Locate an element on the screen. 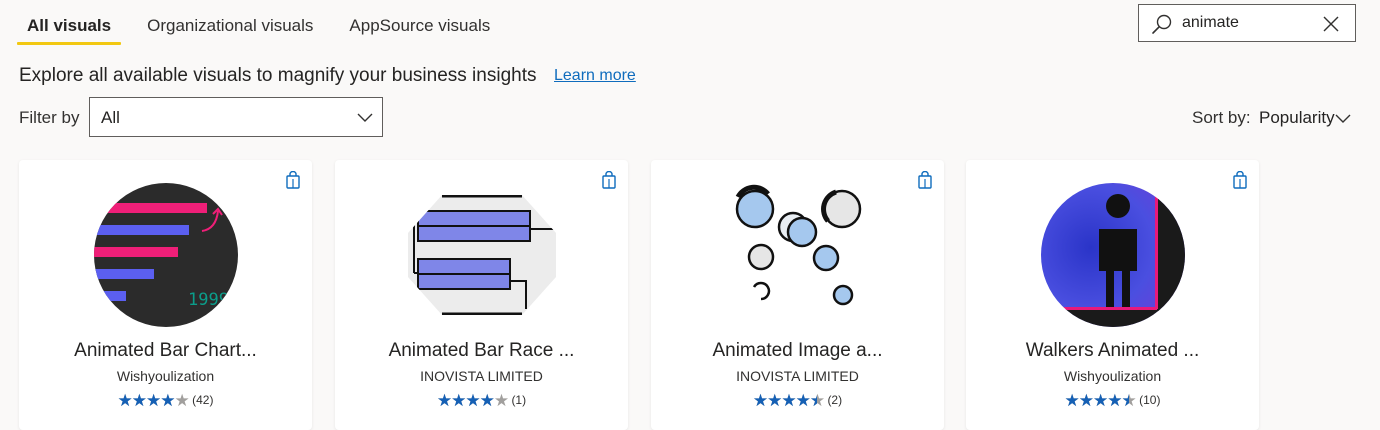 Image resolution: width=1380 pixels, height=430 pixels. sort-dropdown: Popularity is located at coordinates (1297, 118).